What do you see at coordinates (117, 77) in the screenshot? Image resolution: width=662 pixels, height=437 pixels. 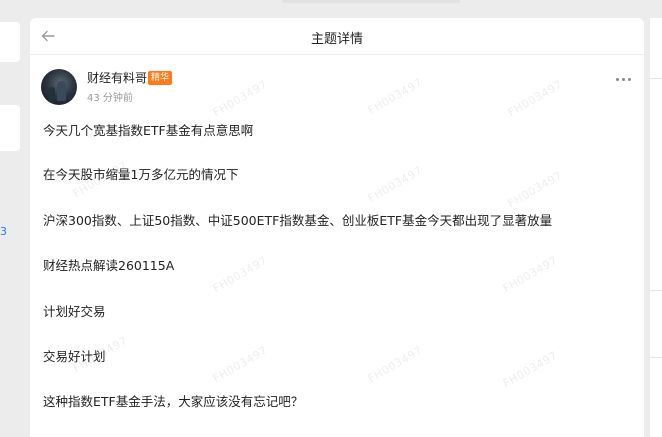 I see `author-name: 财经有料哥` at bounding box center [117, 77].